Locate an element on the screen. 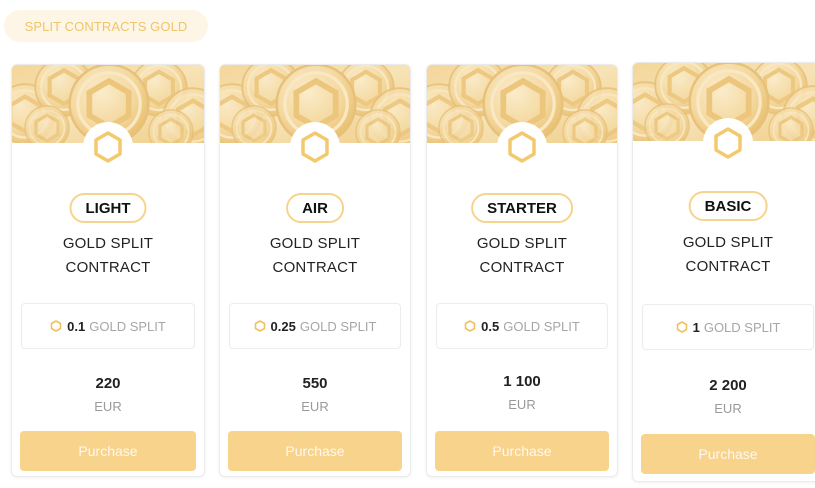 This screenshot has width=815, height=488. amount-box: 0.1 GOLD SPLIT is located at coordinates (108, 326).